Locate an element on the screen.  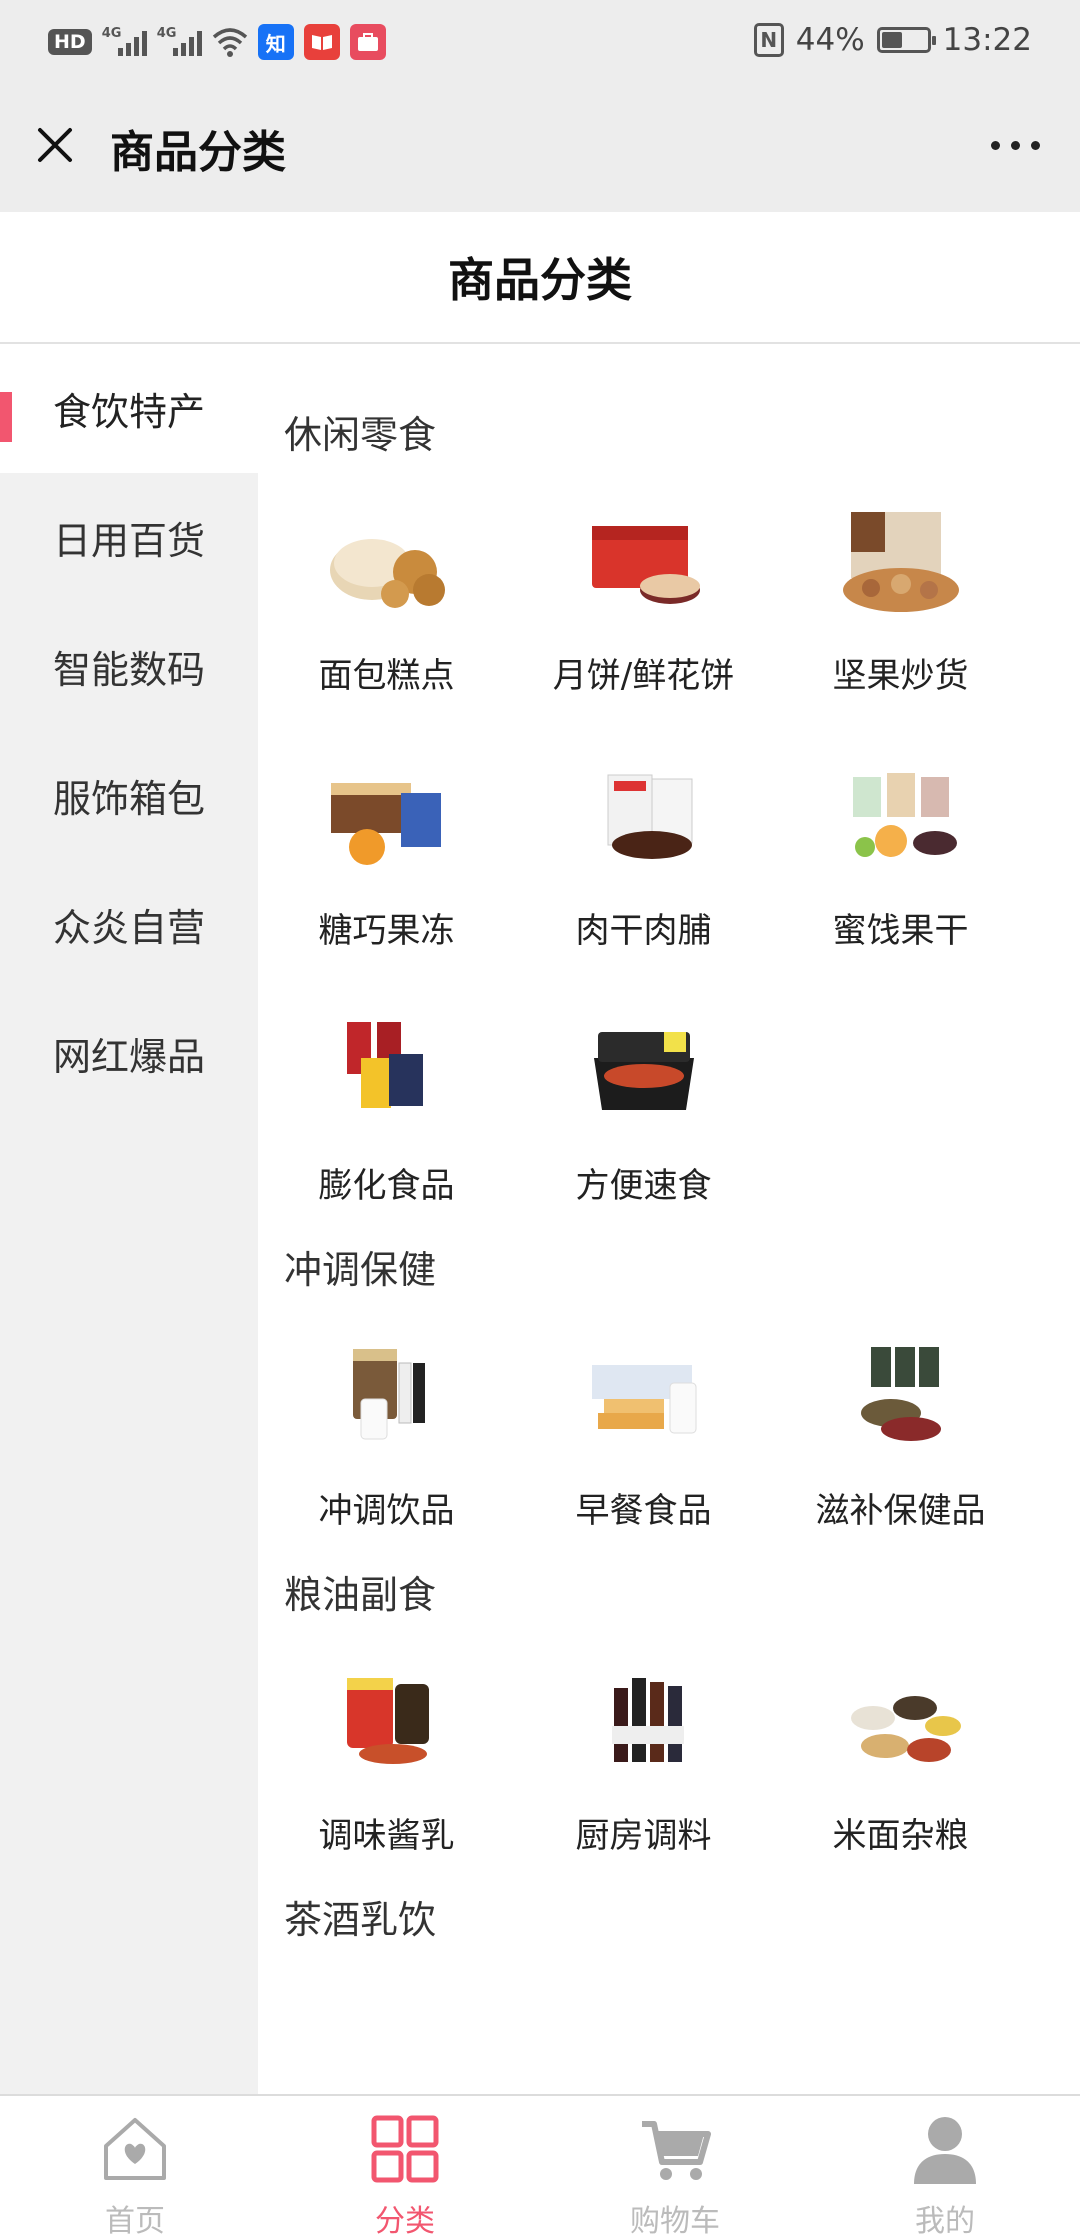
subcategory-label: 厨房调料 is located at coordinates (643, 1836).